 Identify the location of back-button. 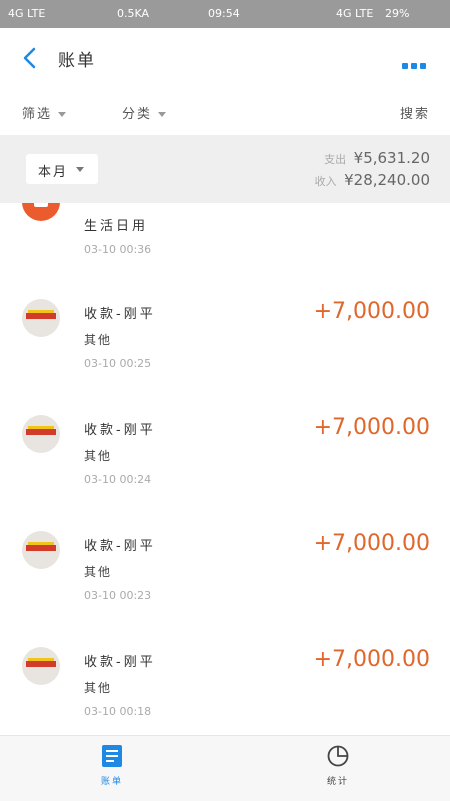
(30, 58).